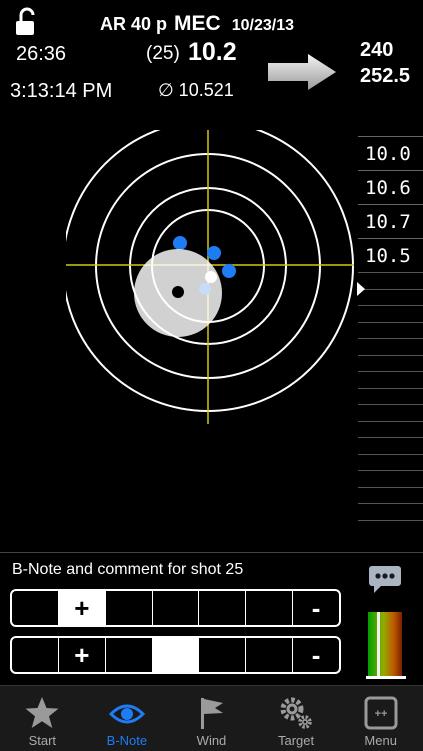 The height and width of the screenshot is (751, 423). Describe the element at coordinates (302, 74) in the screenshot. I see `next-arrow-icon` at that location.